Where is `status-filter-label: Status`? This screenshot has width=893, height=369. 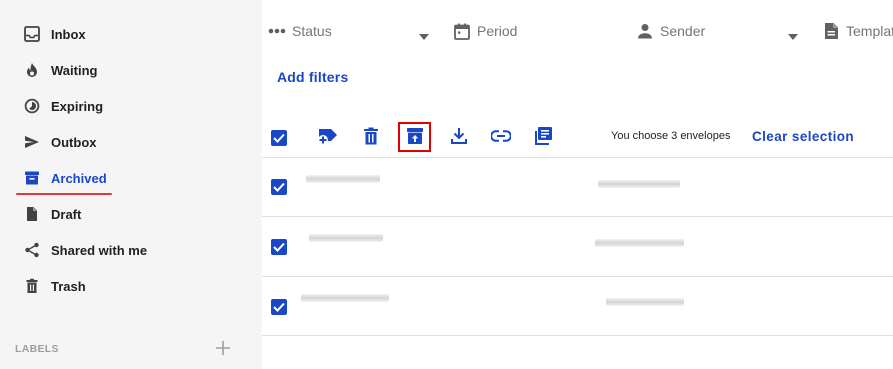 status-filter-label: Status is located at coordinates (312, 31).